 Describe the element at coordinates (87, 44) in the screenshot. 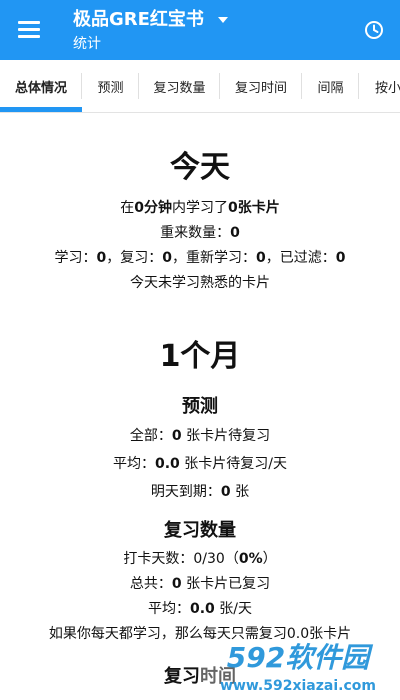

I see `page-subtitle: 统计` at that location.